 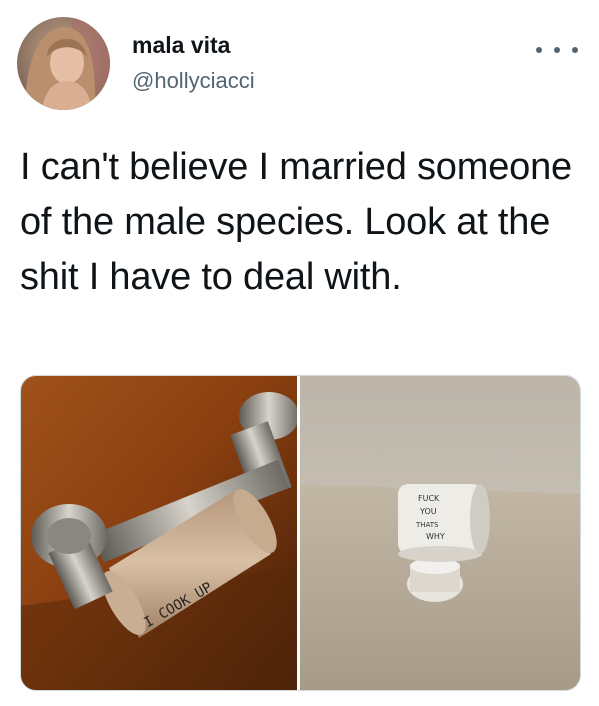 I want to click on avatar, so click(x=63, y=63).